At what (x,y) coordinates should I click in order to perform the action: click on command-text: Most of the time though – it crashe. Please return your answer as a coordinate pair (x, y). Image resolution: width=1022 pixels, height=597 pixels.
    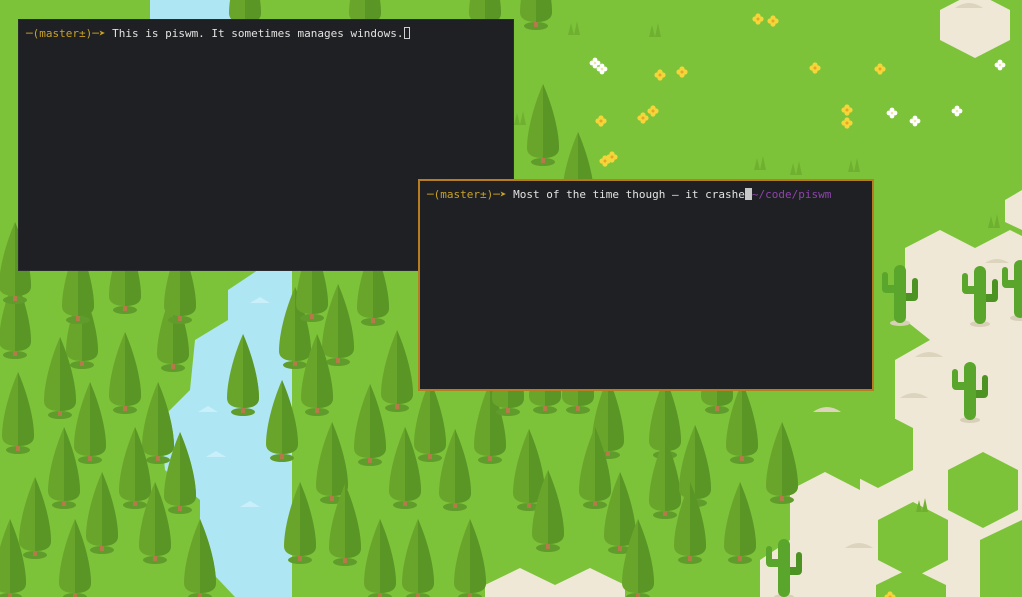
    Looking at the image, I should click on (629, 194).